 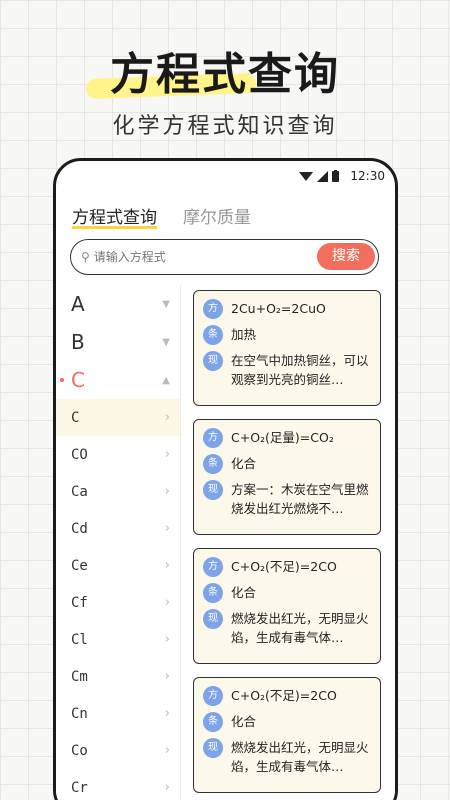 What do you see at coordinates (118, 304) in the screenshot?
I see `letter-group-a: A ▼` at bounding box center [118, 304].